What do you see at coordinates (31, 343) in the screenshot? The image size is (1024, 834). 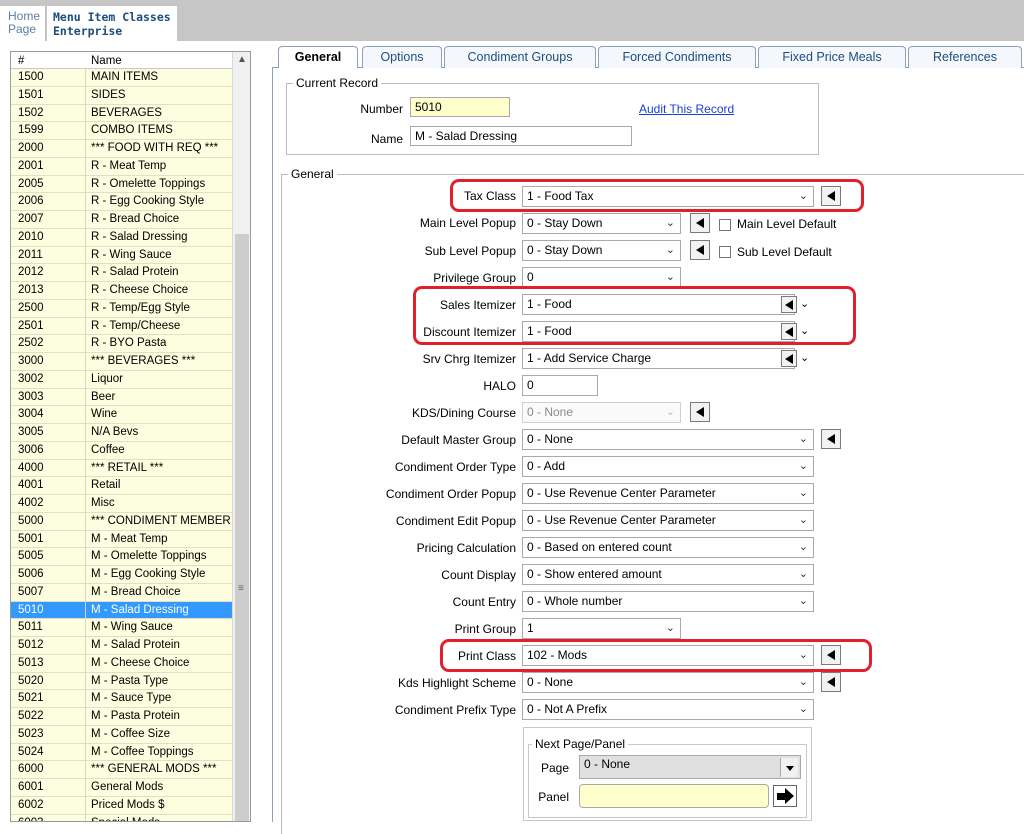 I see `item-number: 2502` at bounding box center [31, 343].